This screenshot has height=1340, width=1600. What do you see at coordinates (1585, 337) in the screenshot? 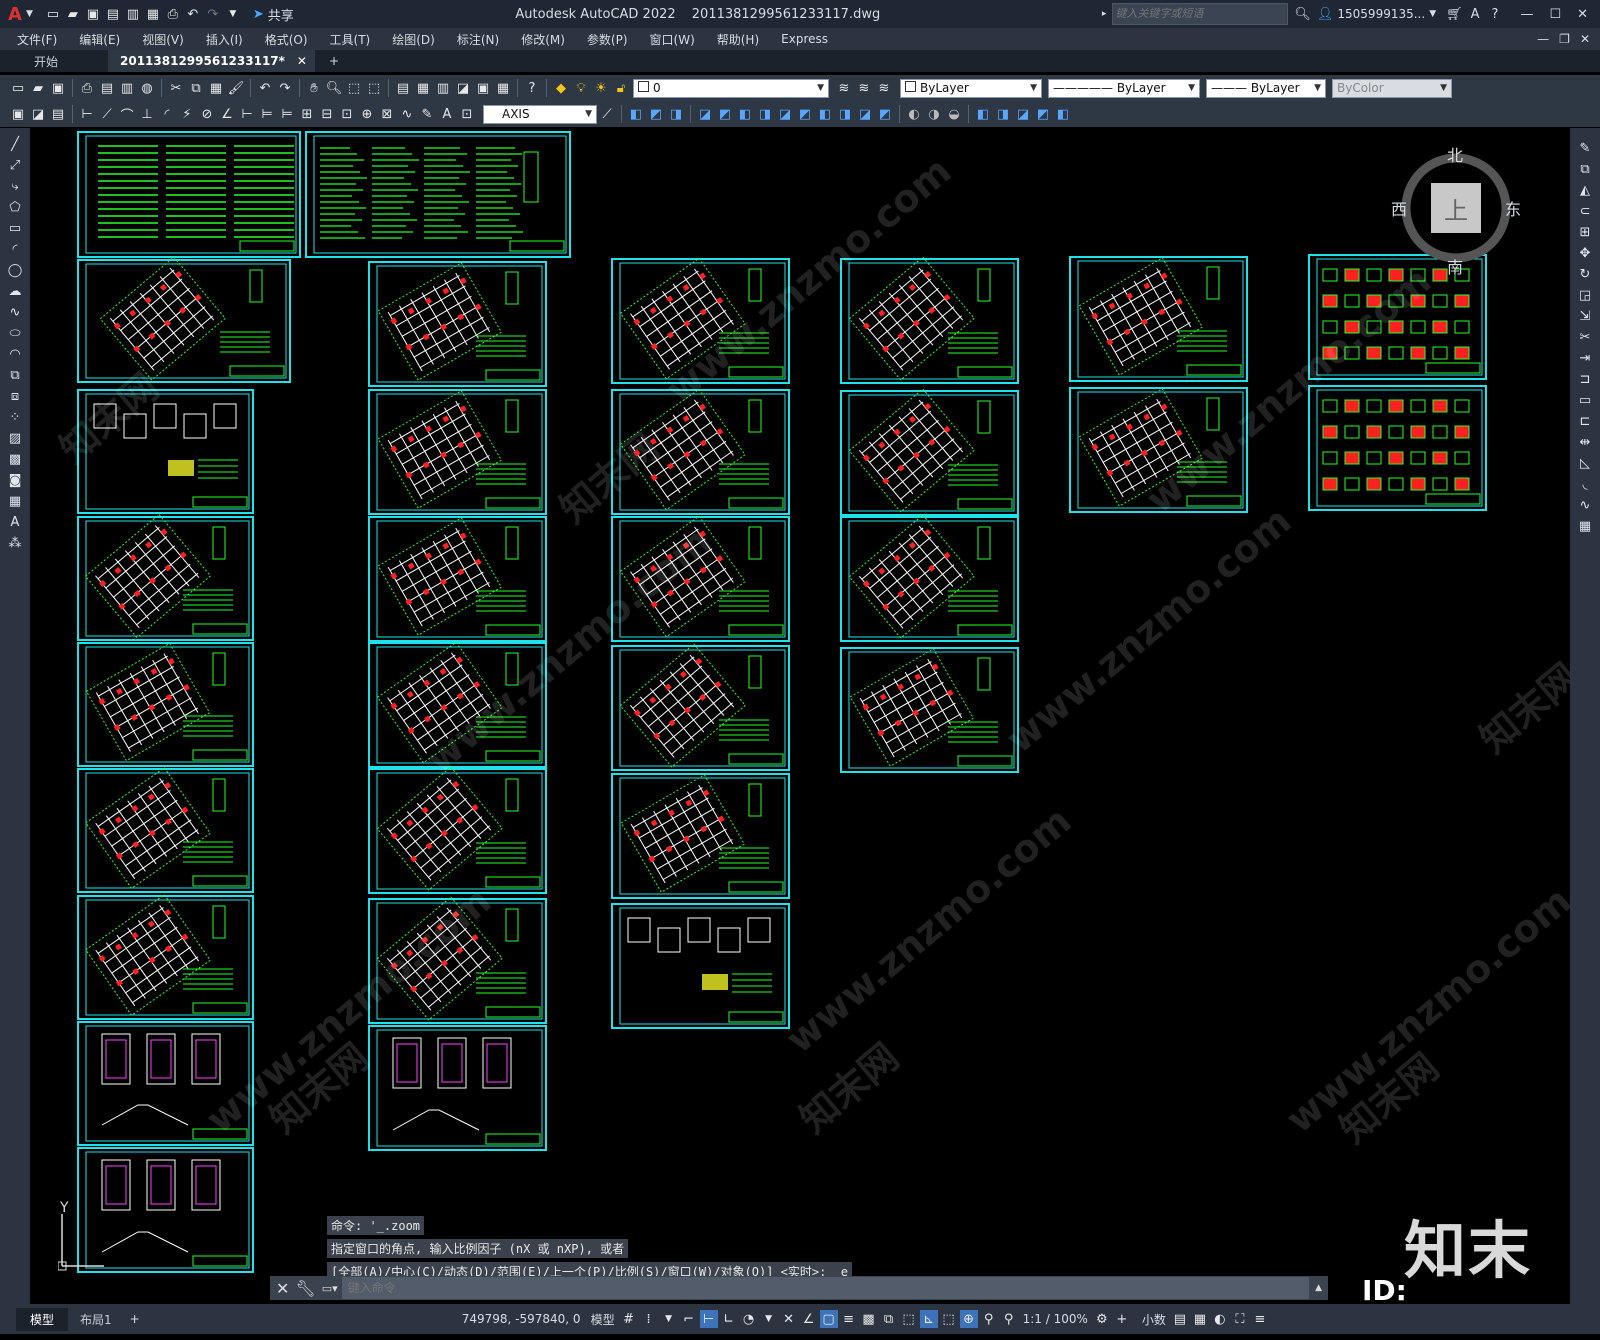
I see `trim-icon: ✂` at bounding box center [1585, 337].